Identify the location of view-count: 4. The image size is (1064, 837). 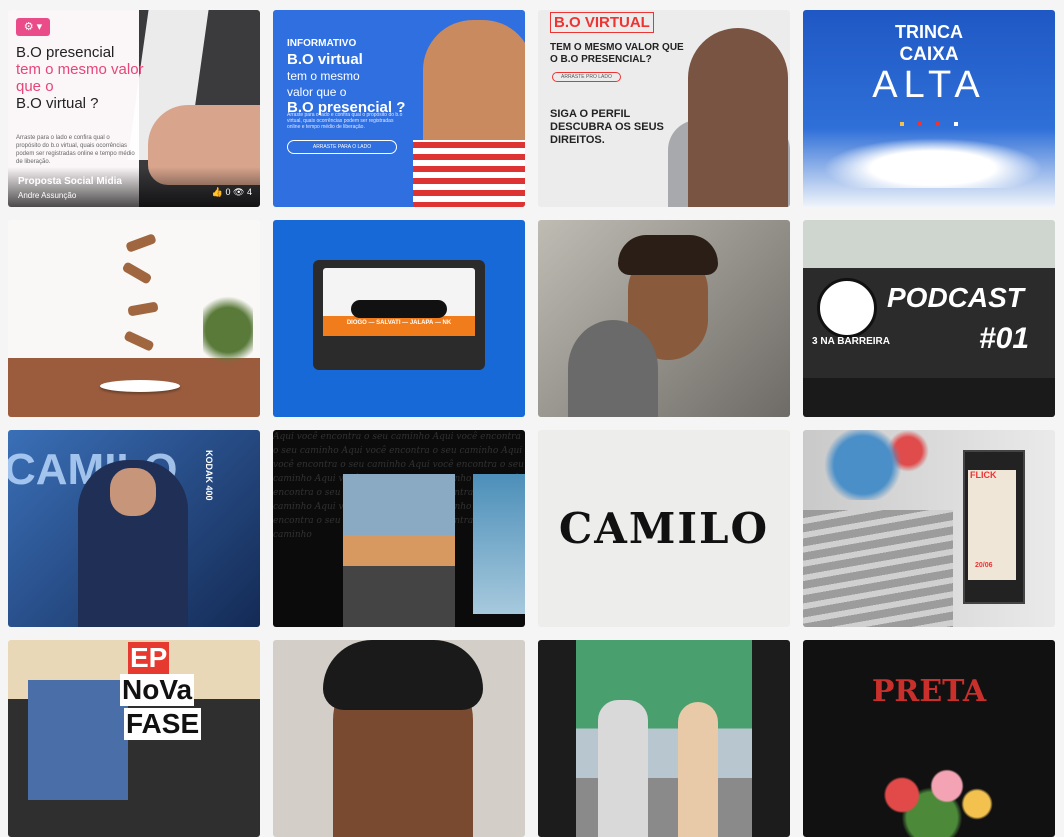
(249, 192).